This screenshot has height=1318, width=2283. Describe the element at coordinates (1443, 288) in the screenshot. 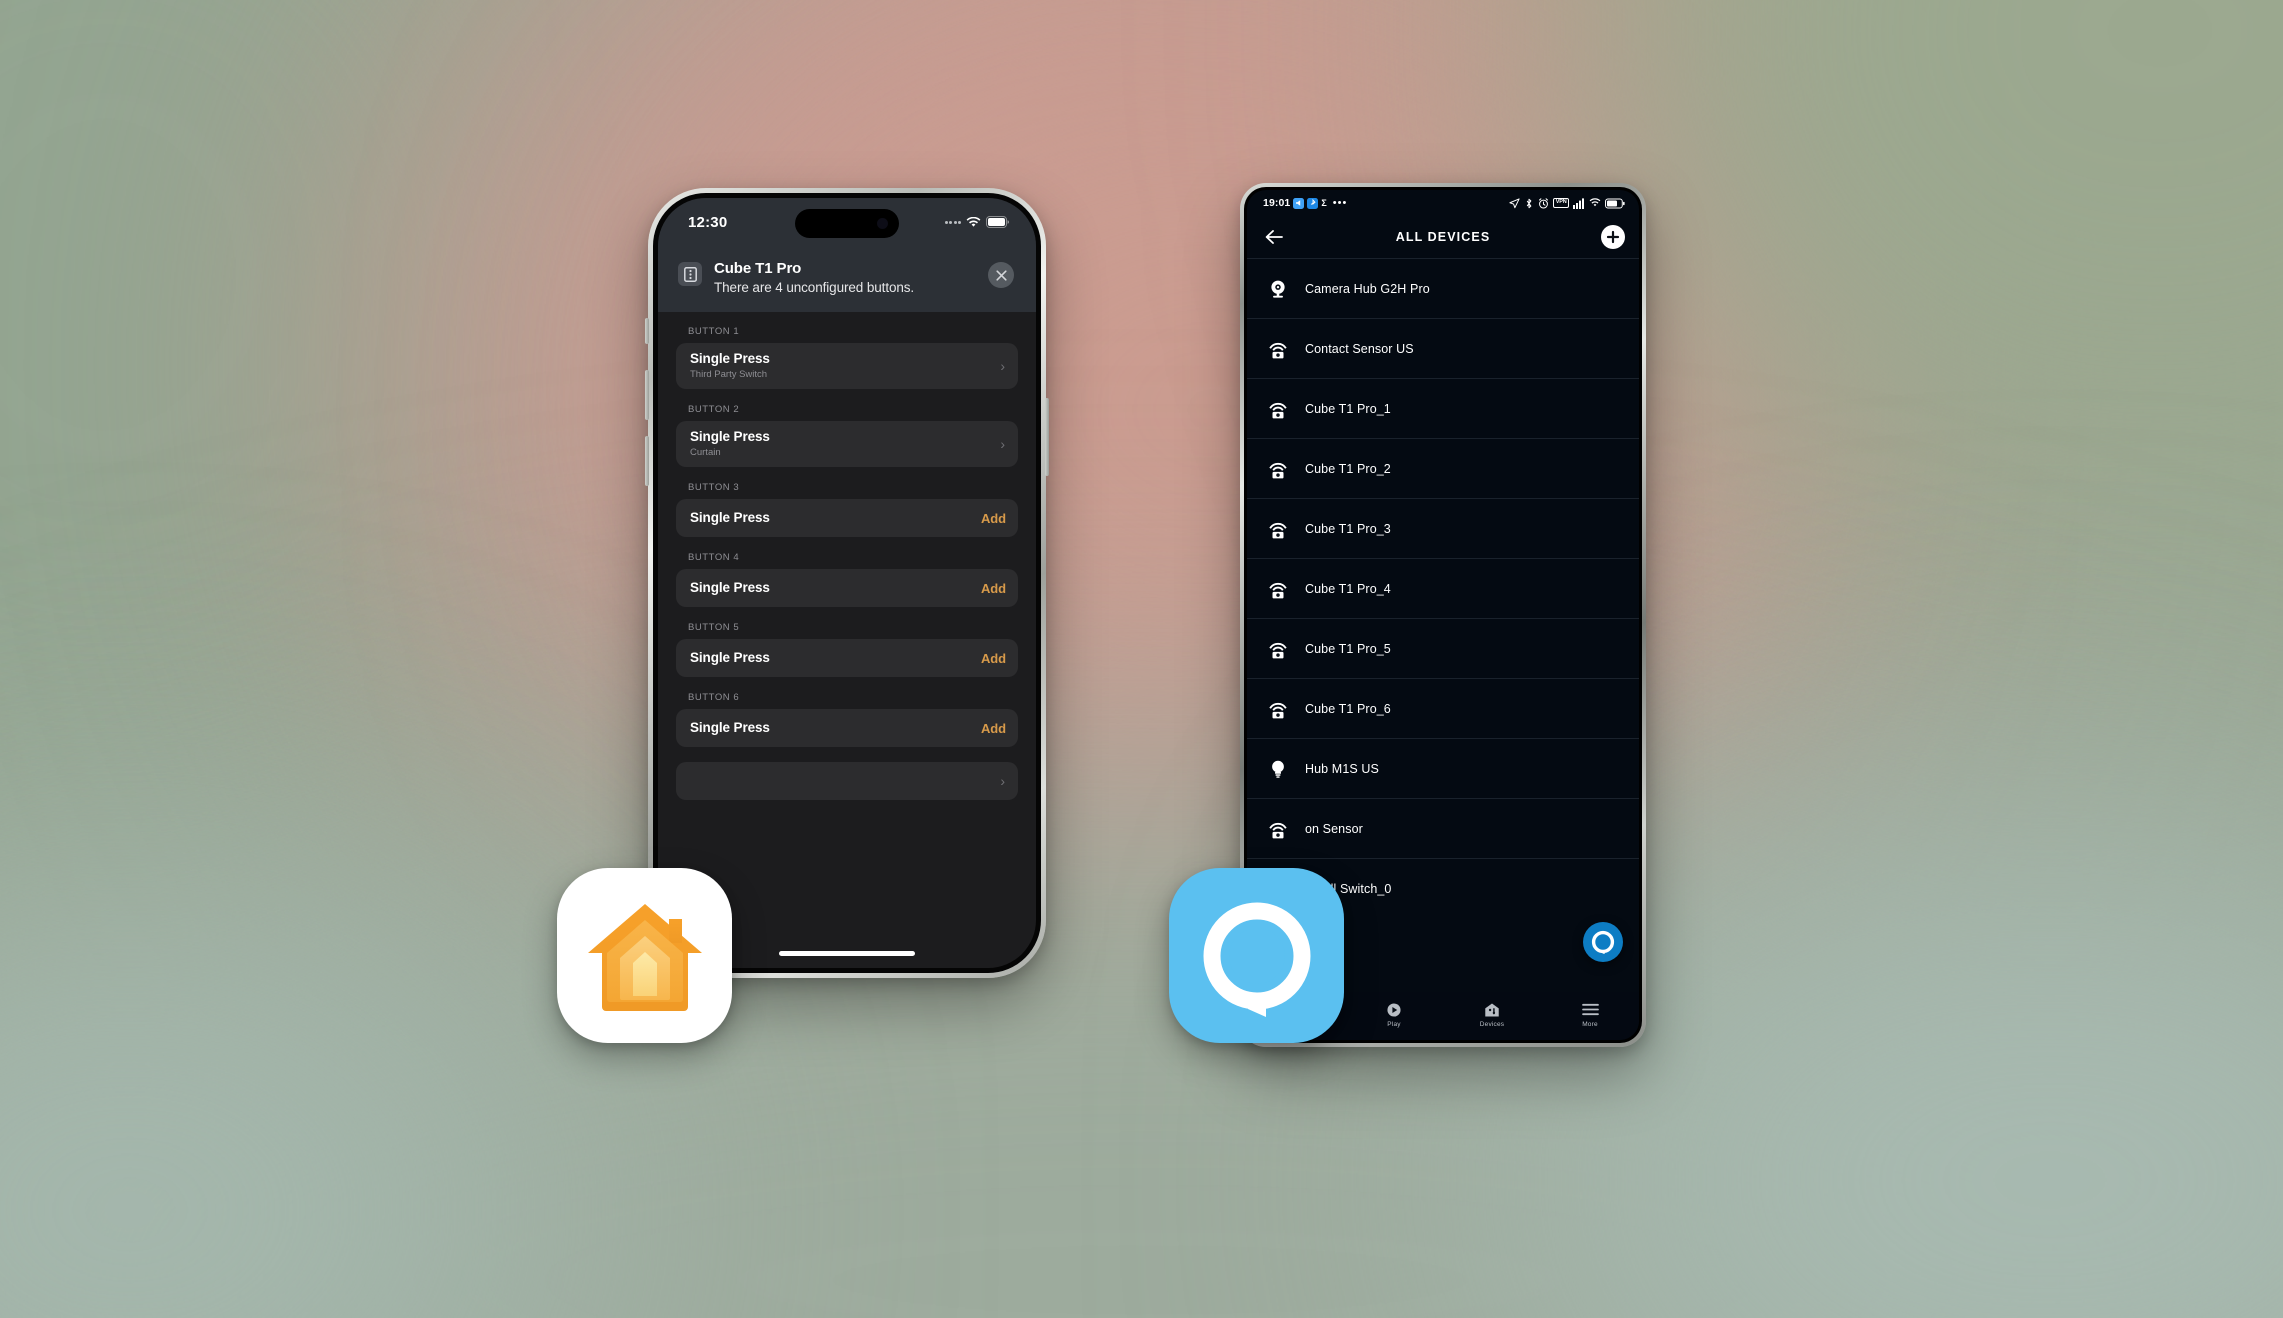

I see `device-list-item: Camera Hub G2H Pro` at that location.